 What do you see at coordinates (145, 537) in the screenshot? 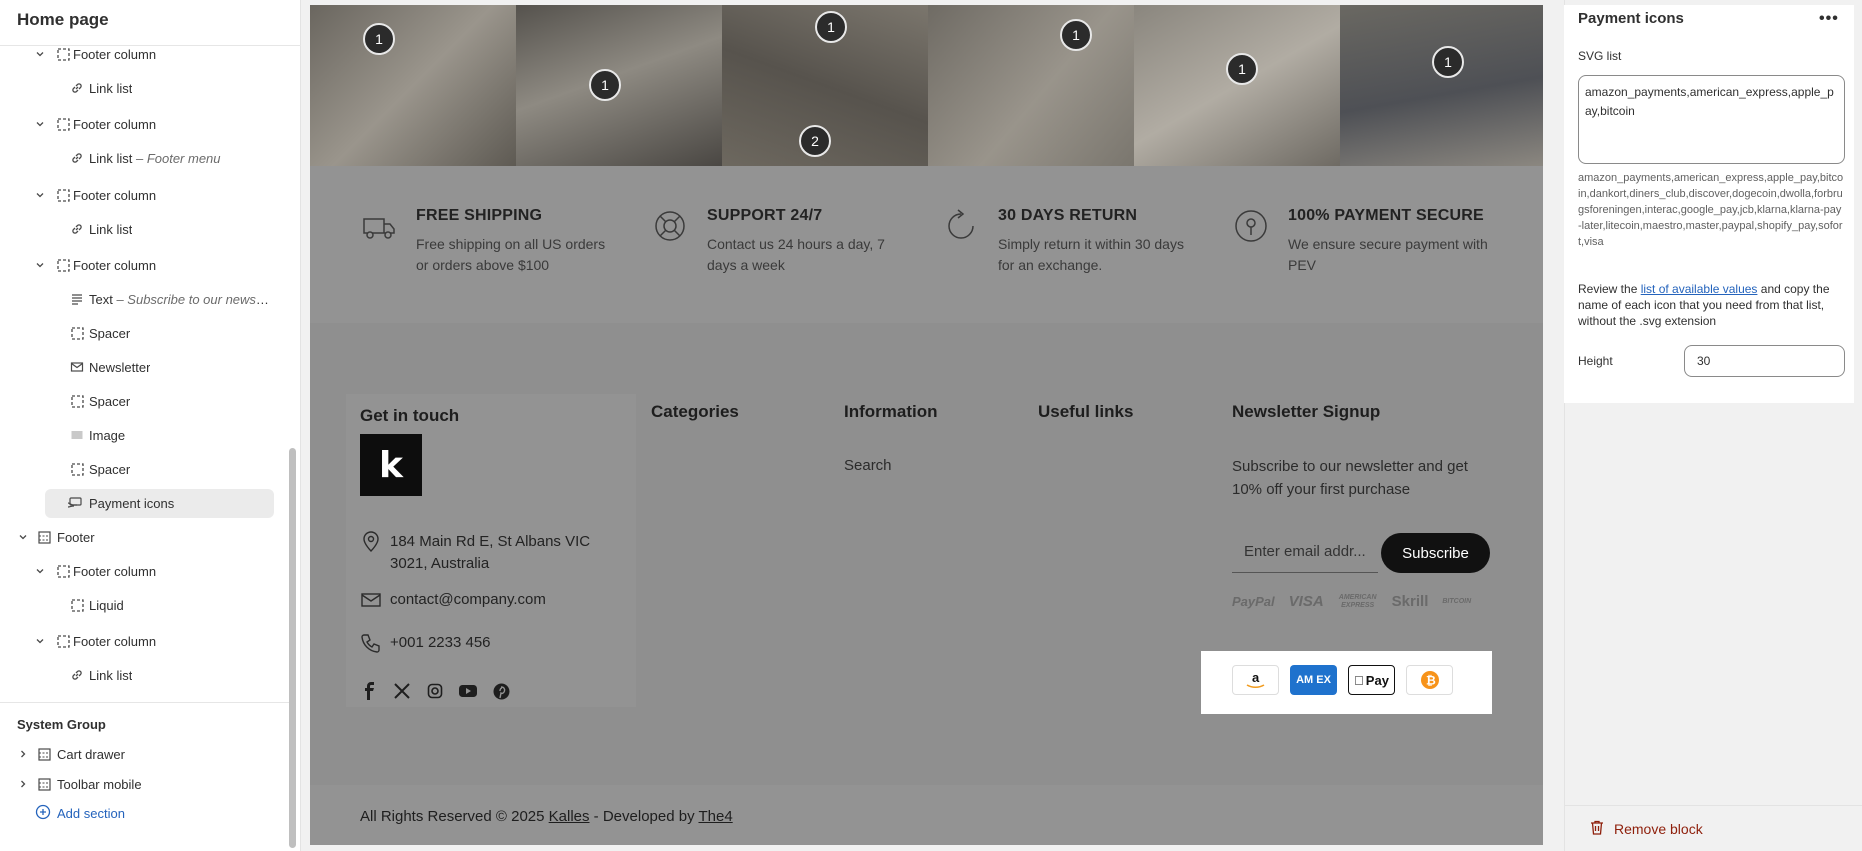
I see `tree-item-footer-section: Footer` at bounding box center [145, 537].